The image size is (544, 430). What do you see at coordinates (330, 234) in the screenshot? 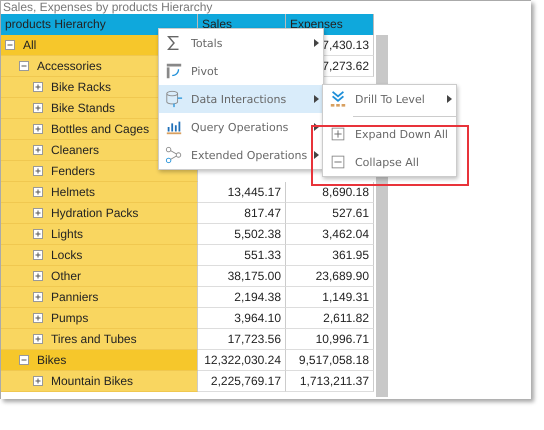
I see `table-cell: 3,462.04` at bounding box center [330, 234].